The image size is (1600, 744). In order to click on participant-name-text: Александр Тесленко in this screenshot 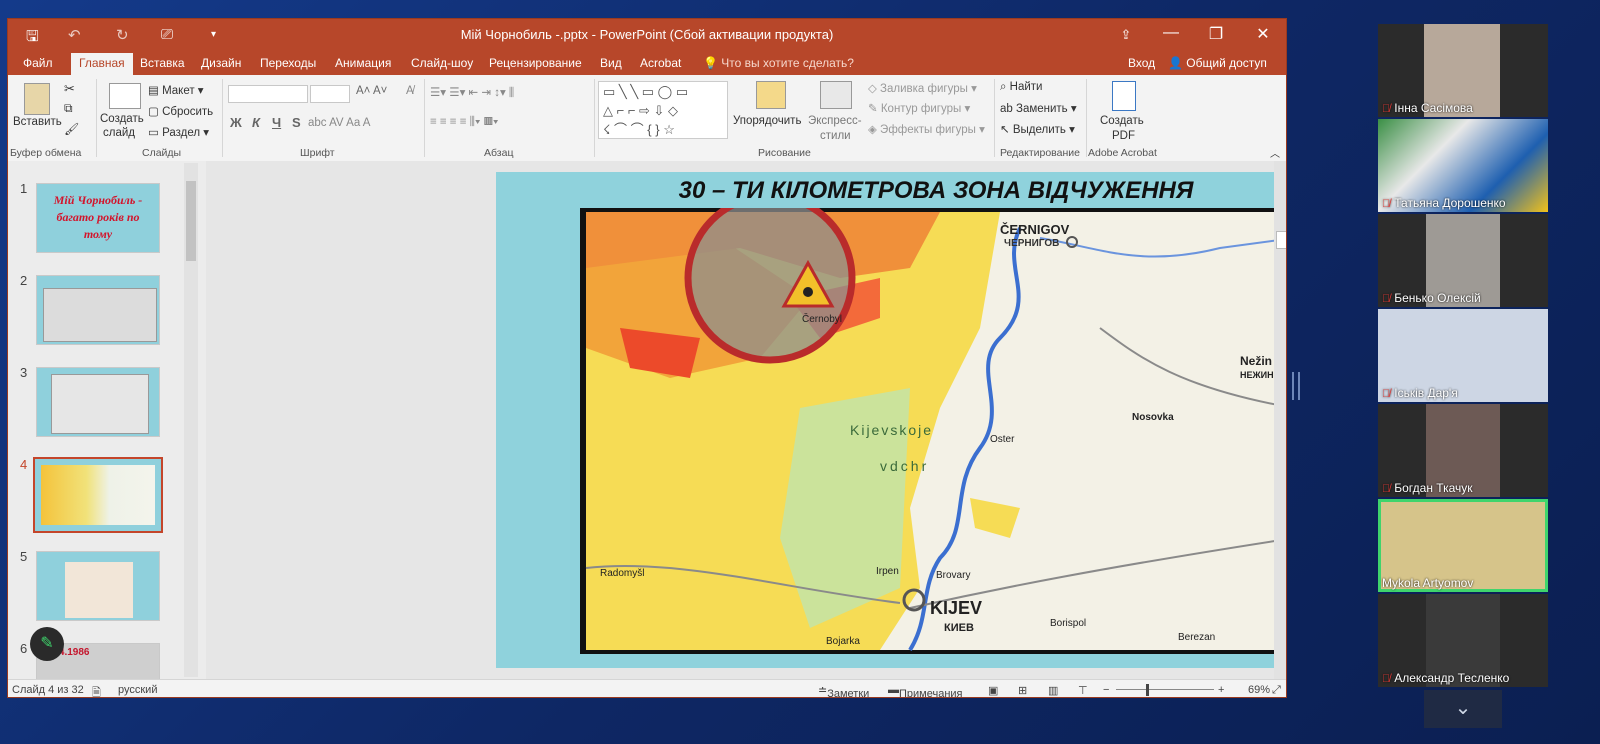, I will do `click(1452, 678)`.